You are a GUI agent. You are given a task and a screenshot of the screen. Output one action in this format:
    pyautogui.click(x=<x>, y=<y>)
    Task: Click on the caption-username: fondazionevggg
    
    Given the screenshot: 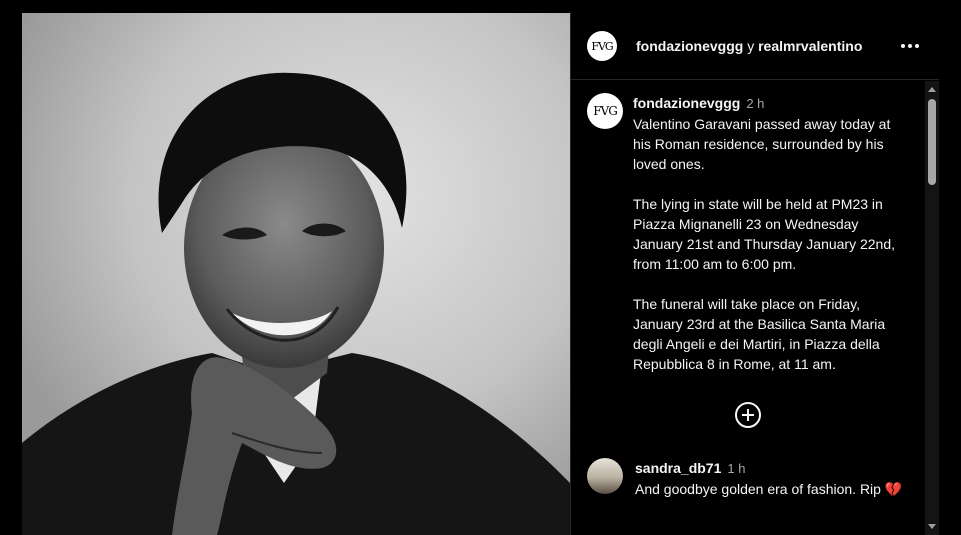 What is the action you would take?
    pyautogui.click(x=686, y=103)
    